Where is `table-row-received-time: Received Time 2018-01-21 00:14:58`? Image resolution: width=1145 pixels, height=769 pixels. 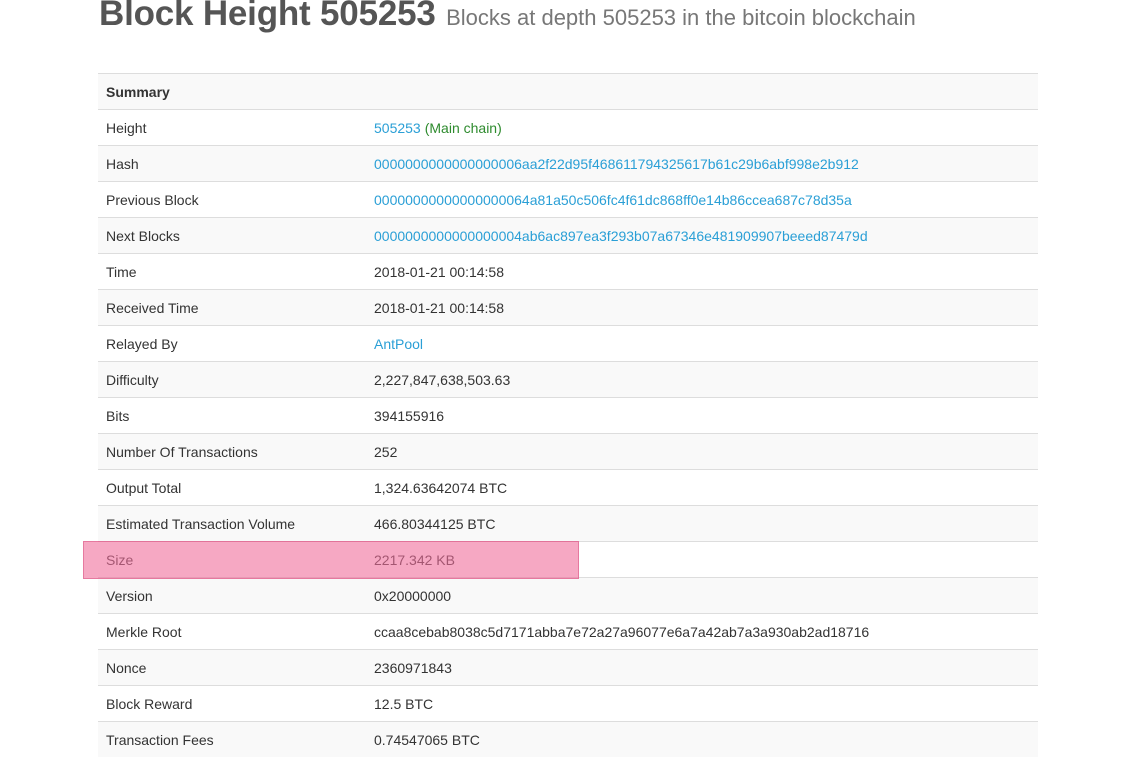
table-row-received-time: Received Time 2018-01-21 00:14:58 is located at coordinates (568, 307).